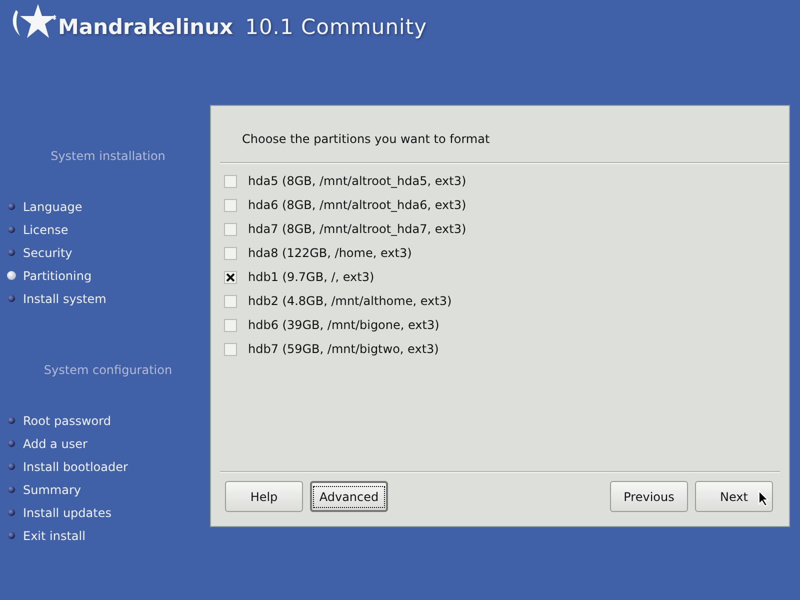 The image size is (800, 600). Describe the element at coordinates (336, 27) in the screenshot. I see `edition-name: 10.1 Community` at that location.